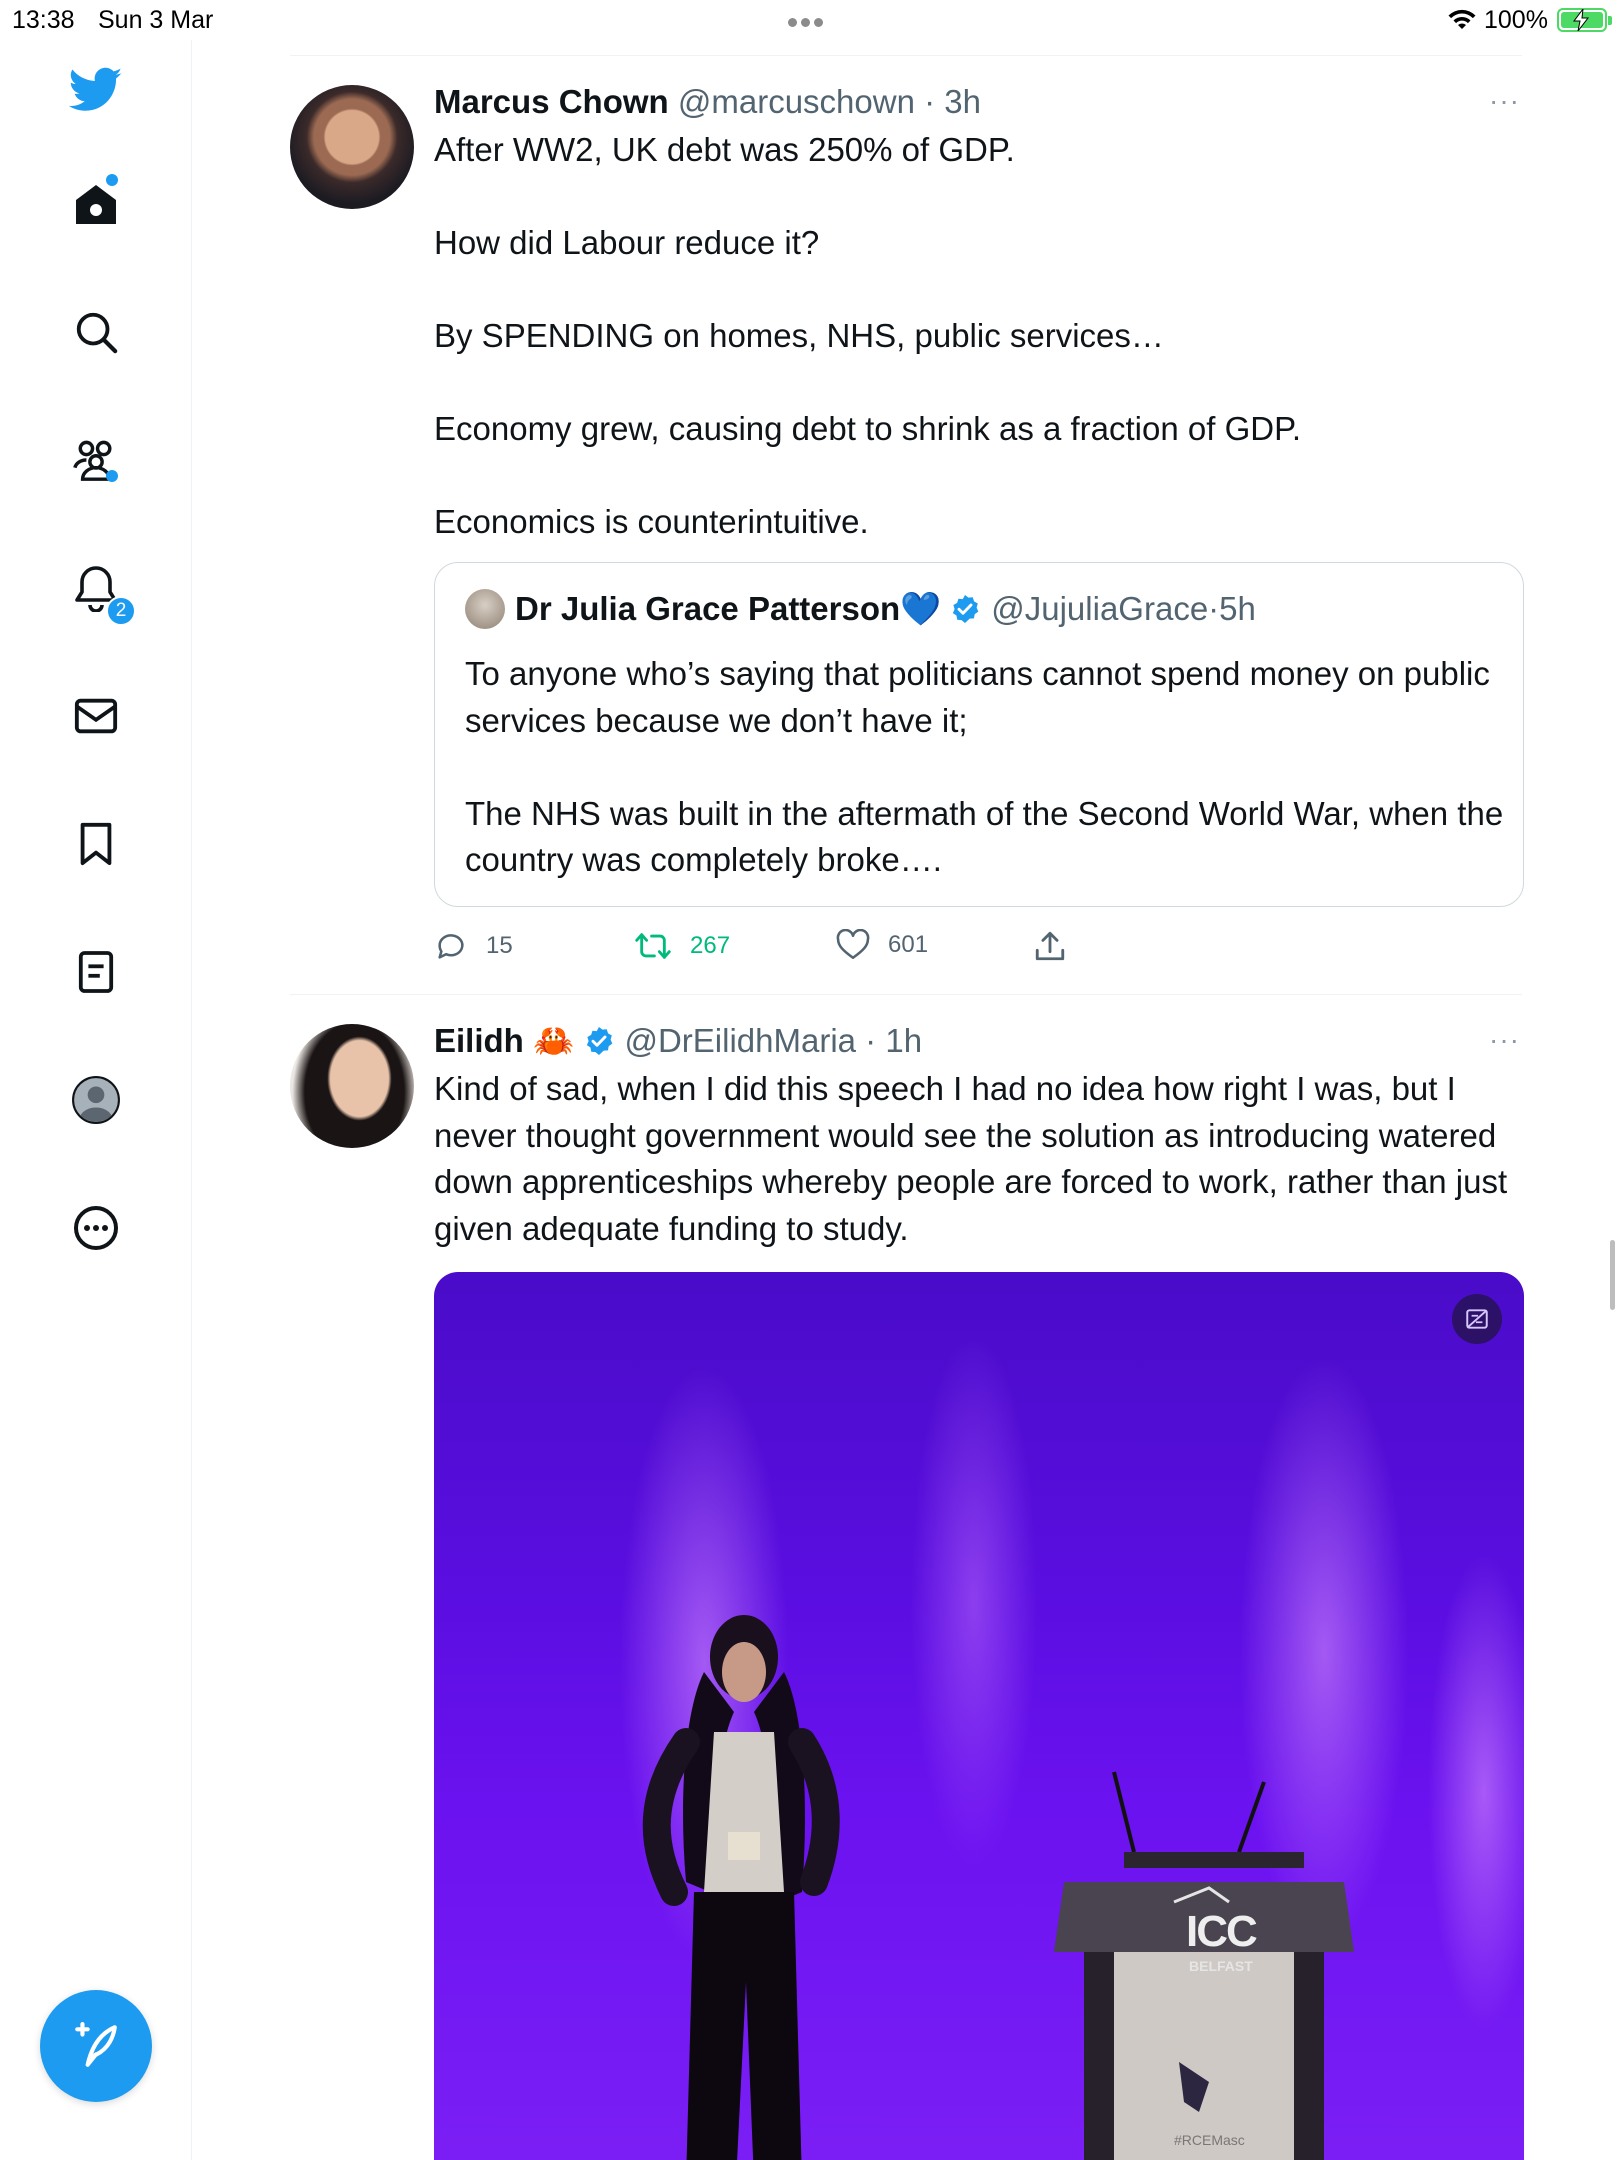 The image size is (1620, 2160). Describe the element at coordinates (43, 20) in the screenshot. I see `status-time: 13:38` at that location.